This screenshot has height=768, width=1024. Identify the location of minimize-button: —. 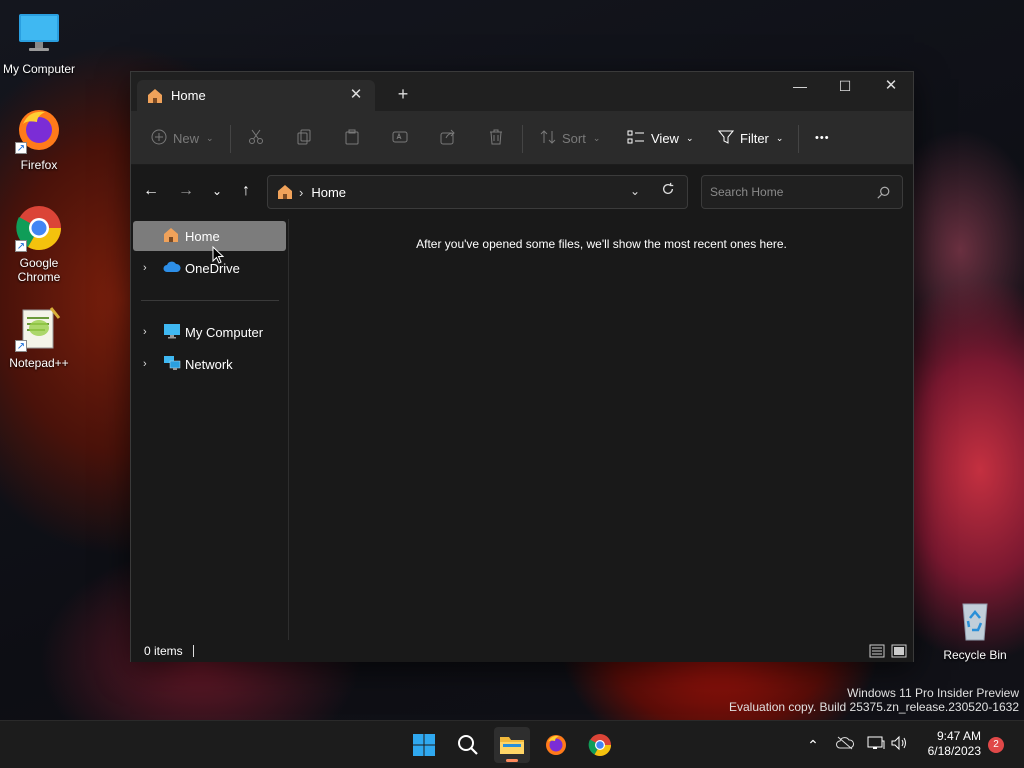
(800, 87).